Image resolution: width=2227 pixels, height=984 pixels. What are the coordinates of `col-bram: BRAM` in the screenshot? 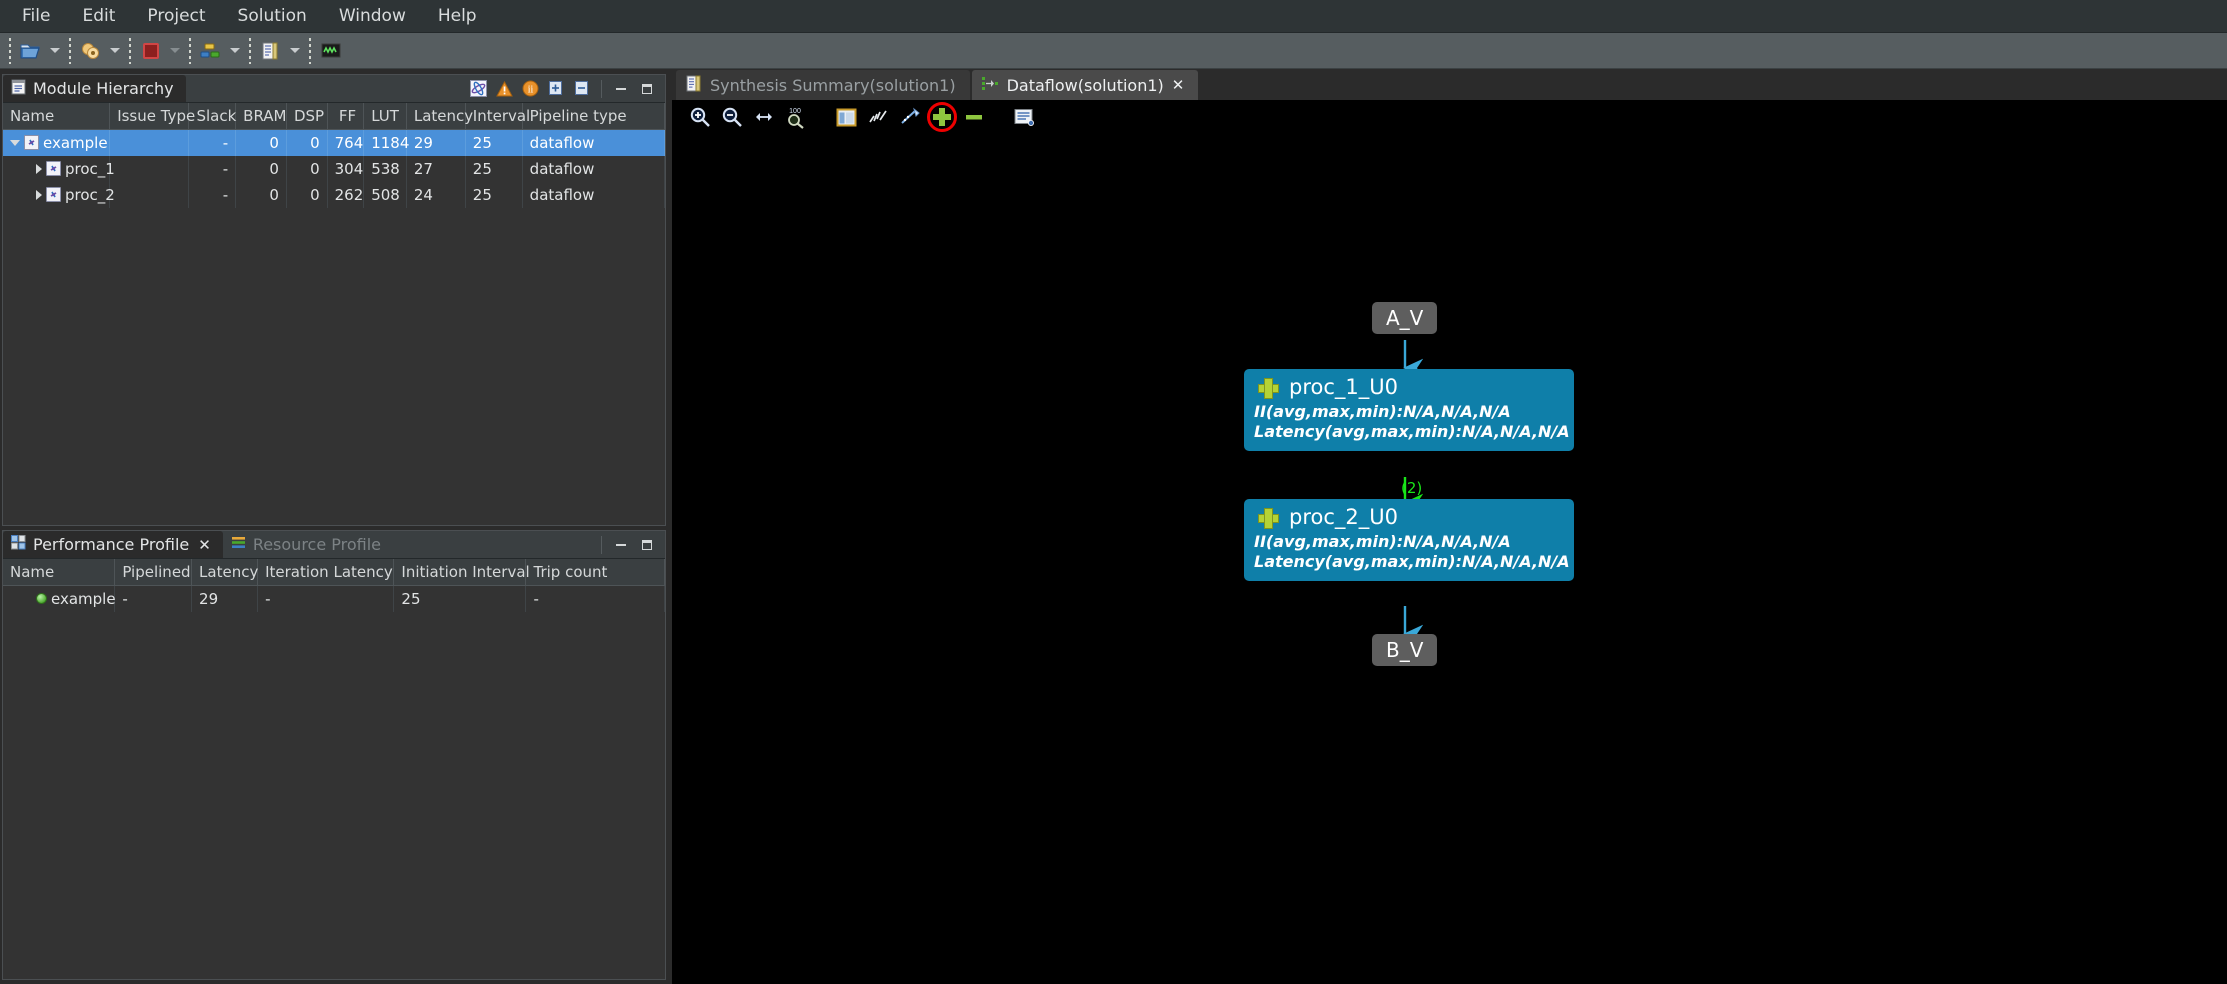 It's located at (261, 116).